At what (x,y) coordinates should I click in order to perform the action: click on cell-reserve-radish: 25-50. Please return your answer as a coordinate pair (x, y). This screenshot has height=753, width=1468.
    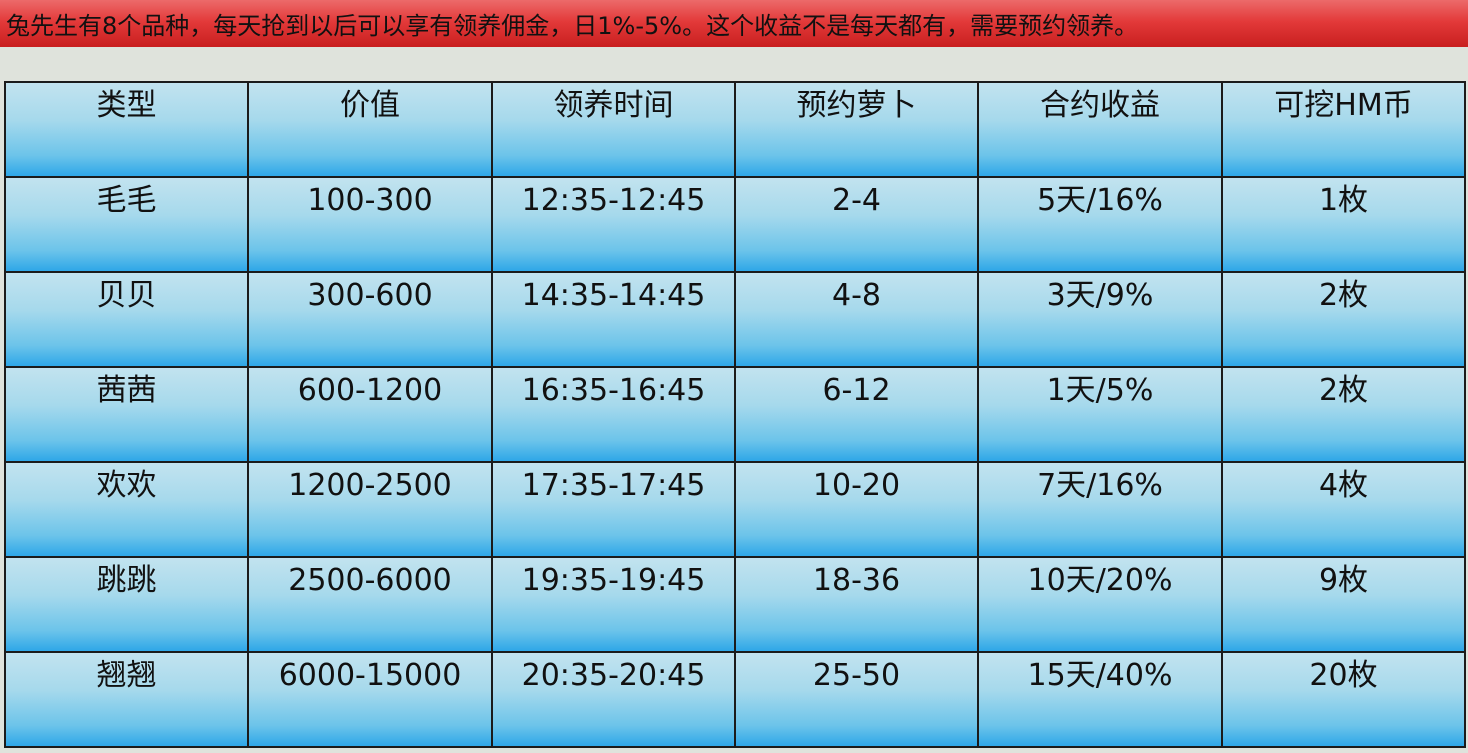
    Looking at the image, I should click on (856, 699).